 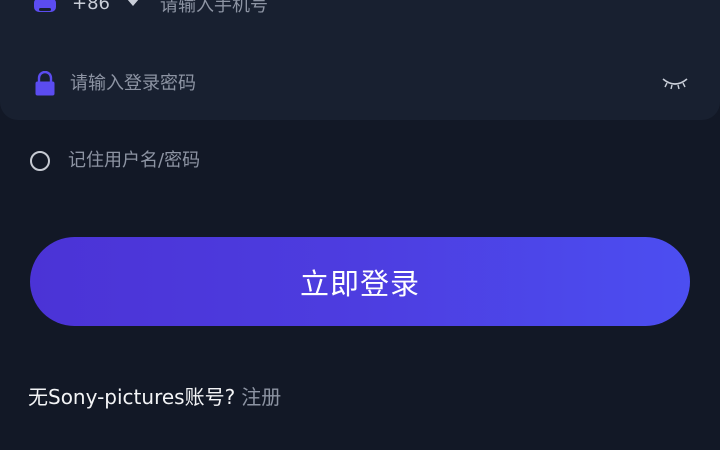 I want to click on chevron-down-icon, so click(x=133, y=3).